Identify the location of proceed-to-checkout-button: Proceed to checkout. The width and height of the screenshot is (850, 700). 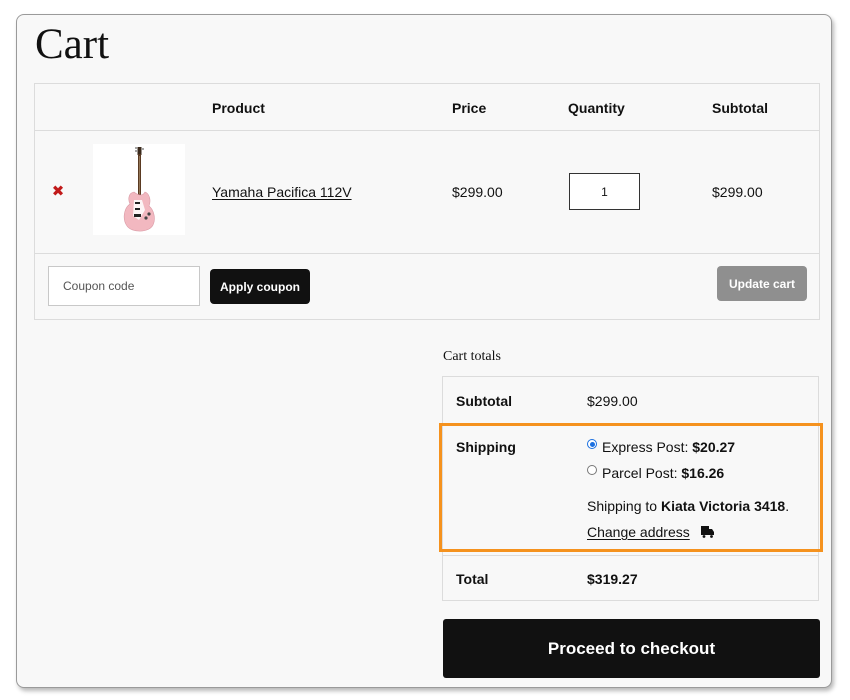
(631, 648).